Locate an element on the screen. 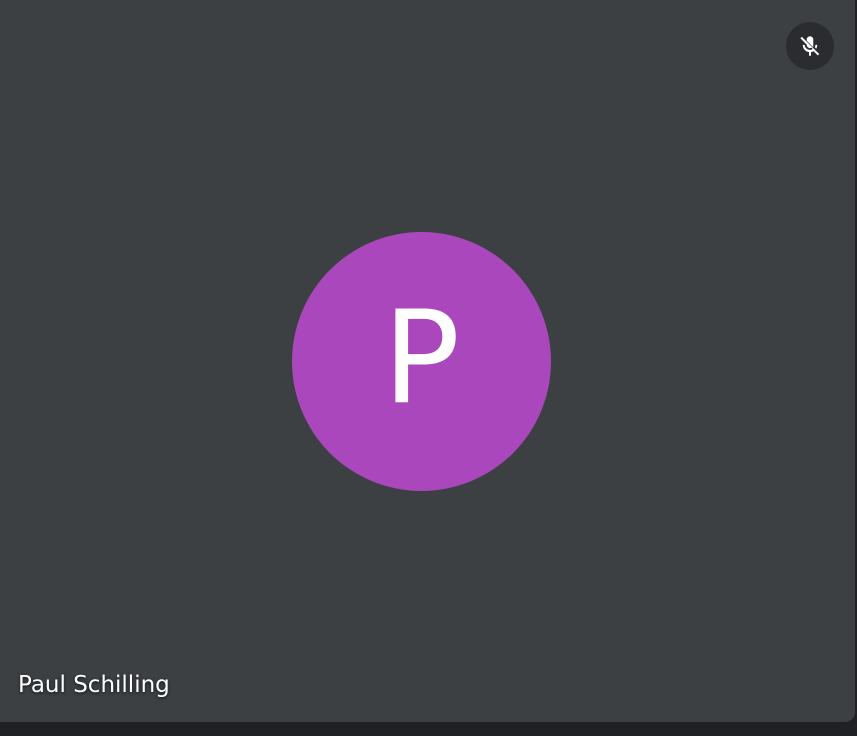 This screenshot has width=857, height=736. participant-name-label: Paul Schilling is located at coordinates (94, 685).